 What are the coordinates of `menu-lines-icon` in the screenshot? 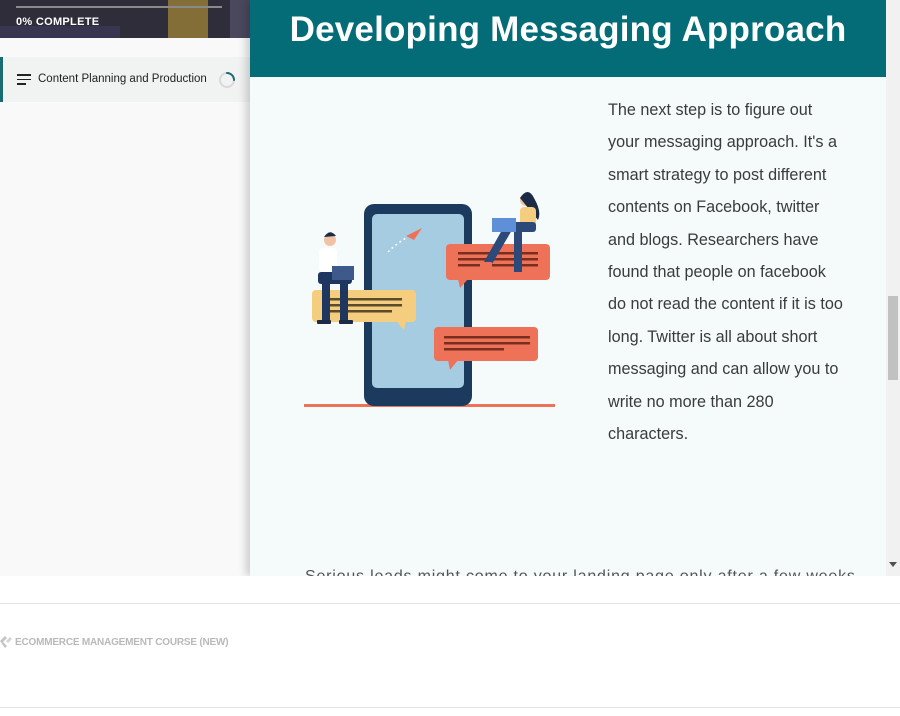 It's located at (24, 79).